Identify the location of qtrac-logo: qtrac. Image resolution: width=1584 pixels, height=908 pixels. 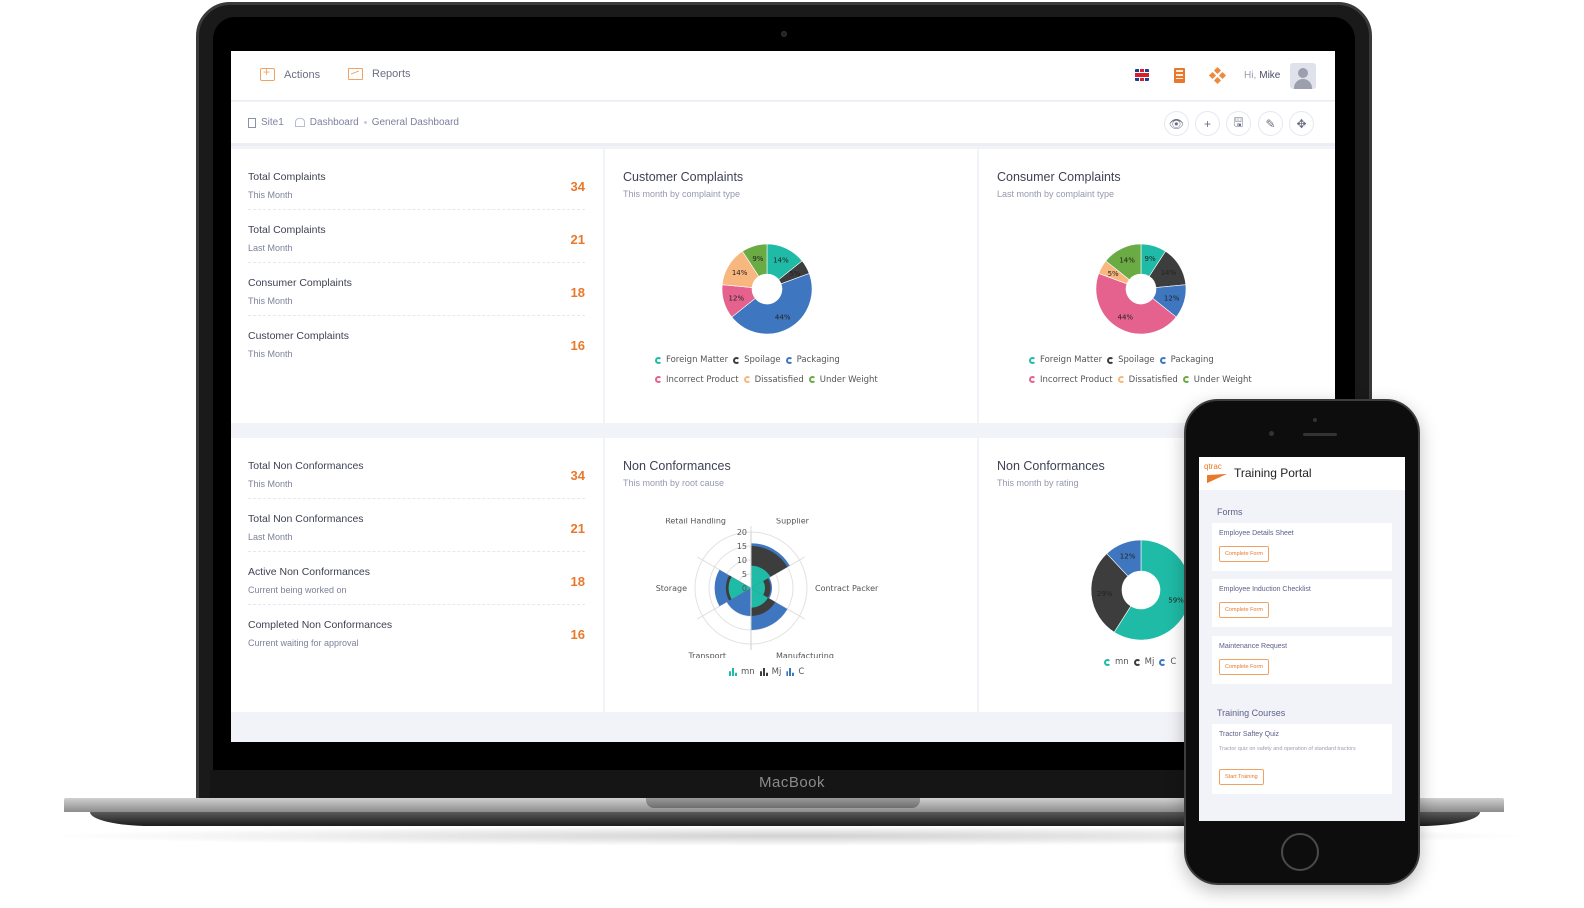
(1216, 473).